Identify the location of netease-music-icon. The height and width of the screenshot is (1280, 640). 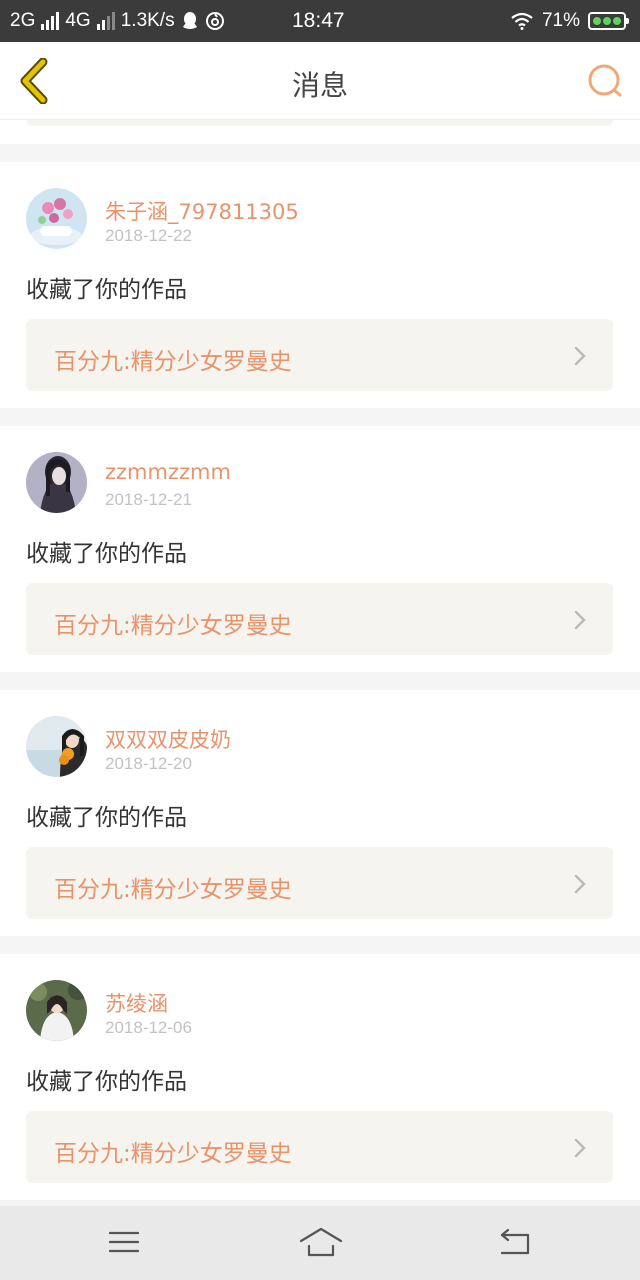
(214, 21).